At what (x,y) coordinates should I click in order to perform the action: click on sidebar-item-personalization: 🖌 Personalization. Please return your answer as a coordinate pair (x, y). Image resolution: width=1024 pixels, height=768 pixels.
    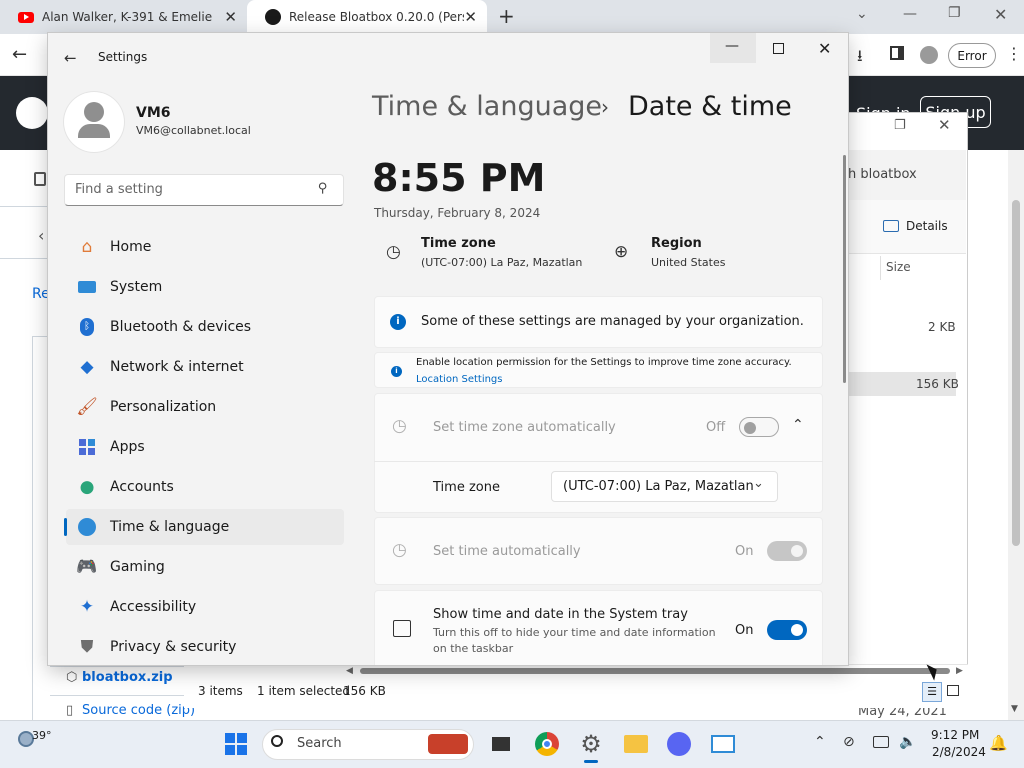
    Looking at the image, I should click on (205, 407).